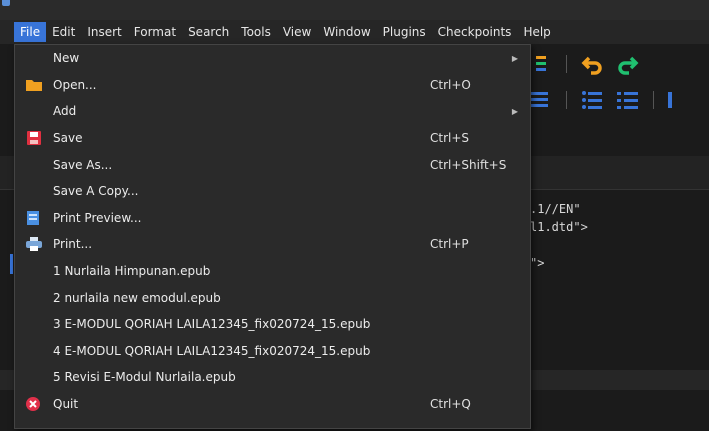 The image size is (709, 431). Describe the element at coordinates (34, 217) in the screenshot. I see `print-preview-icon` at that location.